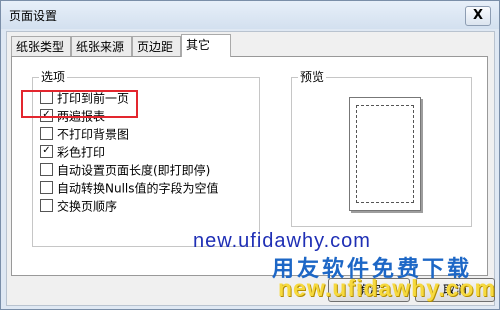  Describe the element at coordinates (282, 241) in the screenshot. I see `watermark-url: new.ufidawhy.com` at that location.